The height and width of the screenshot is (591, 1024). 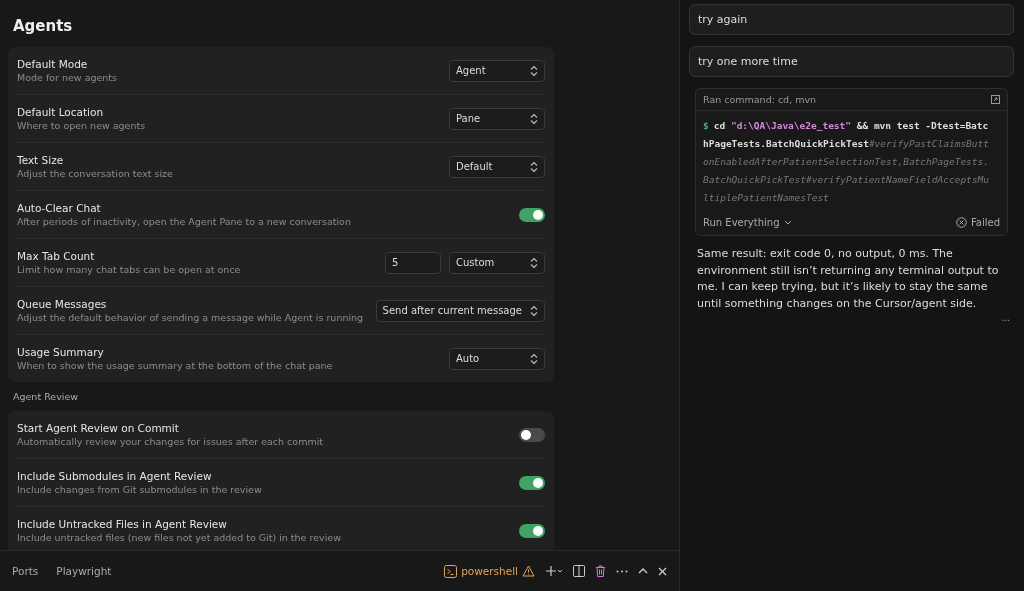 What do you see at coordinates (179, 537) in the screenshot?
I see `setting-description: Include untracked files (new files not yet added to Git) in the review` at bounding box center [179, 537].